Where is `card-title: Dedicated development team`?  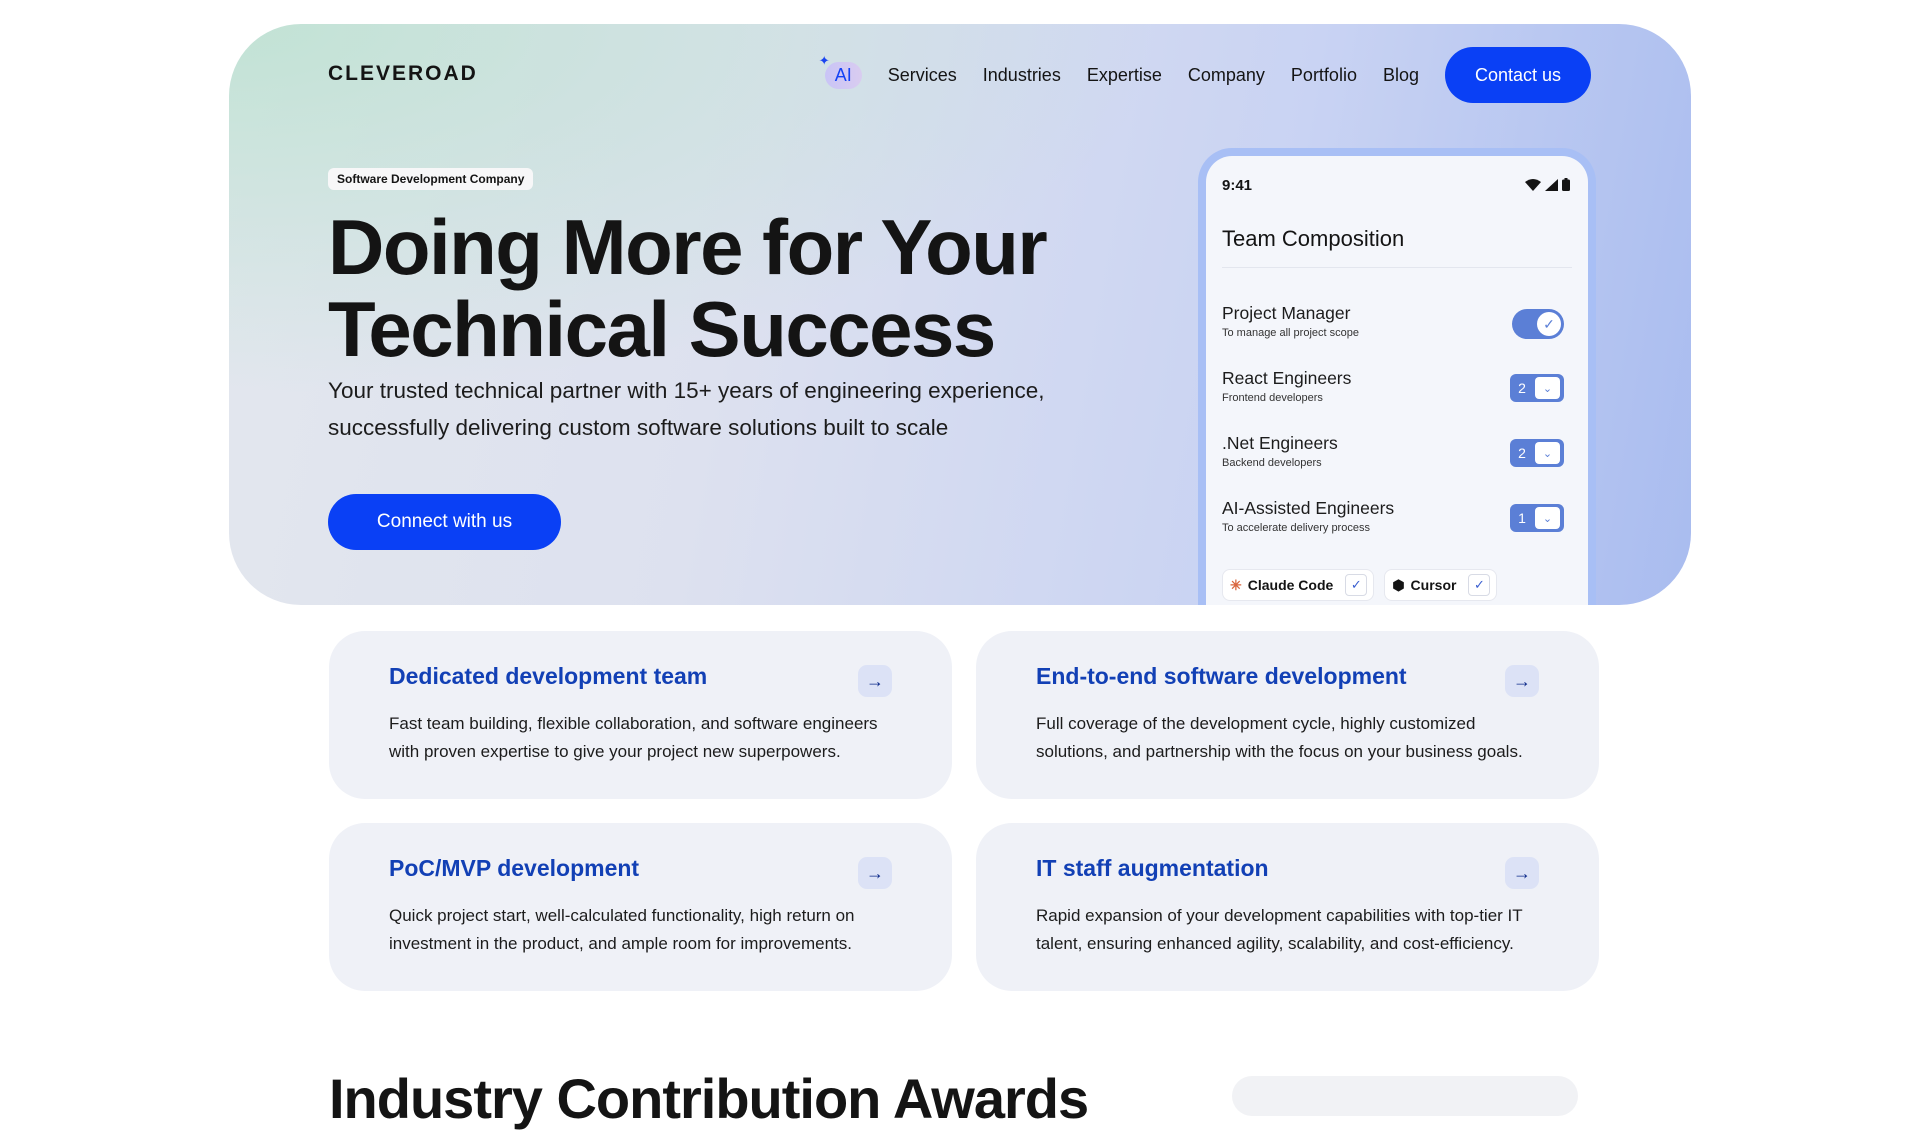 card-title: Dedicated development team is located at coordinates (548, 676).